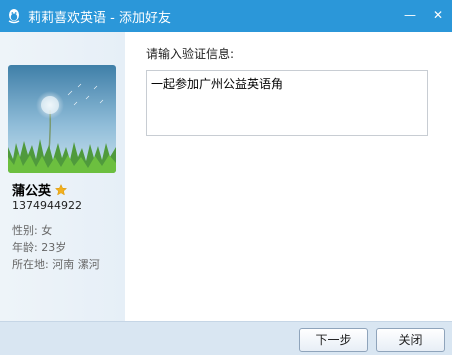 The height and width of the screenshot is (355, 452). I want to click on minimize-button: —, so click(410, 15).